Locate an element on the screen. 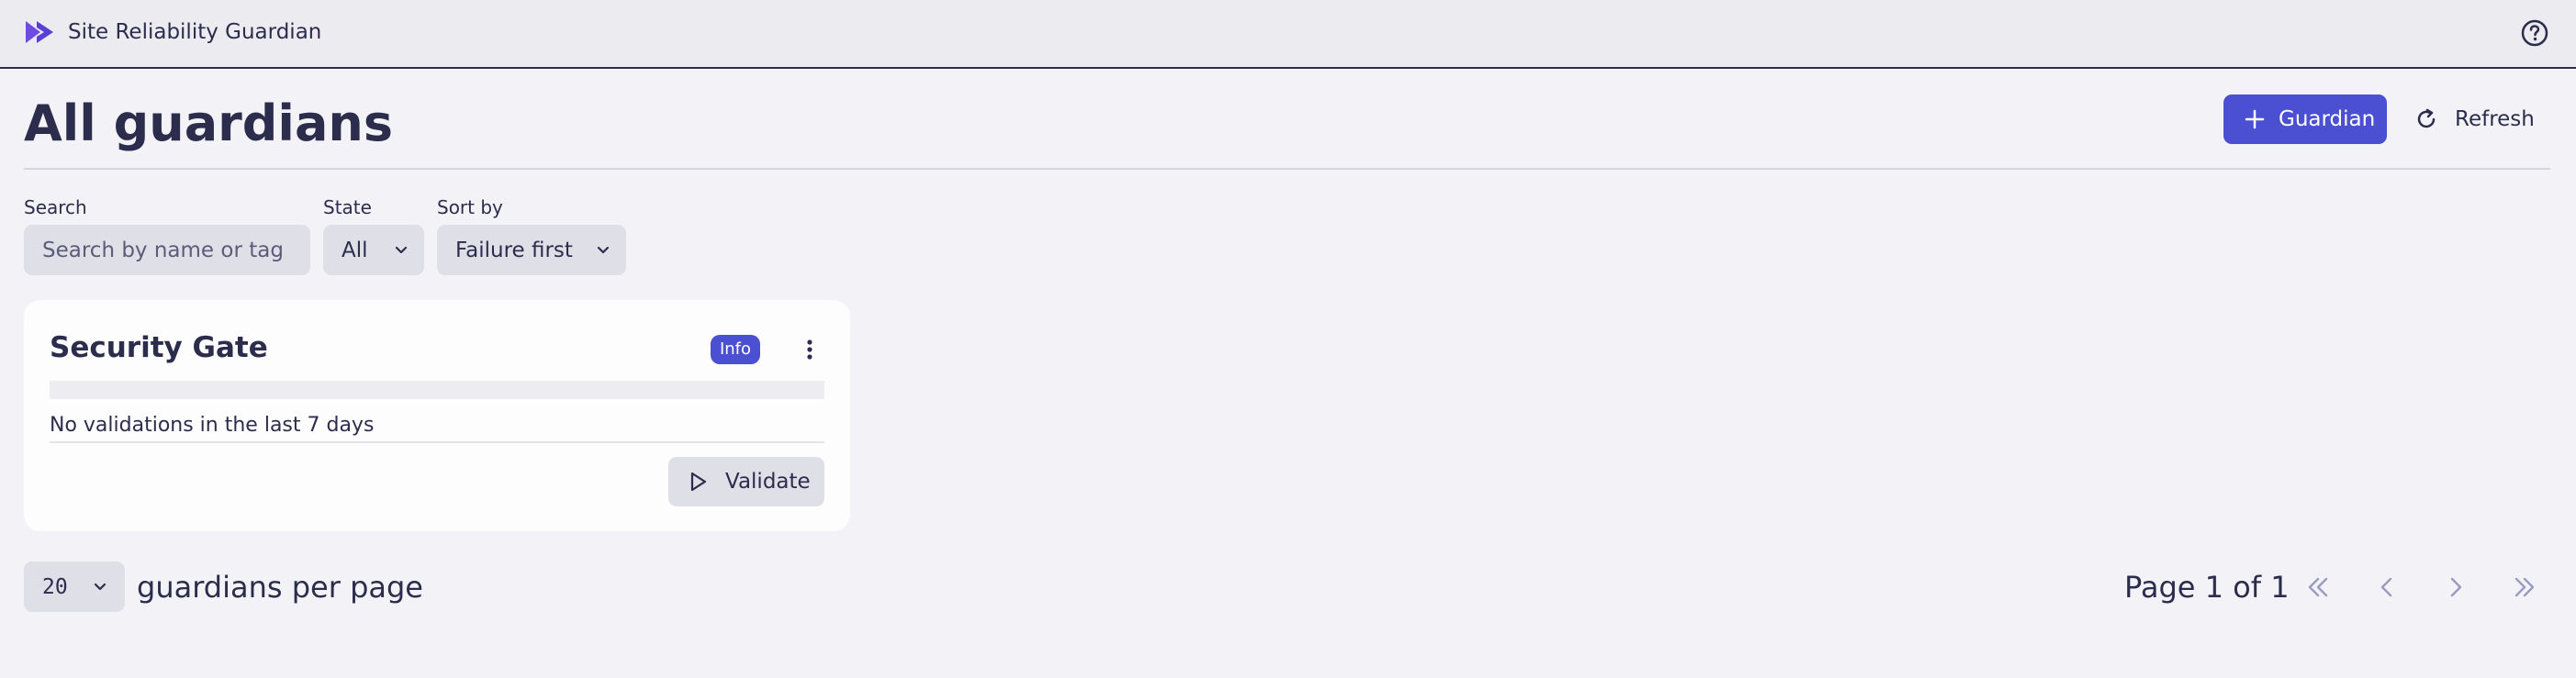 The image size is (2576, 678). refresh-icon is located at coordinates (2426, 118).